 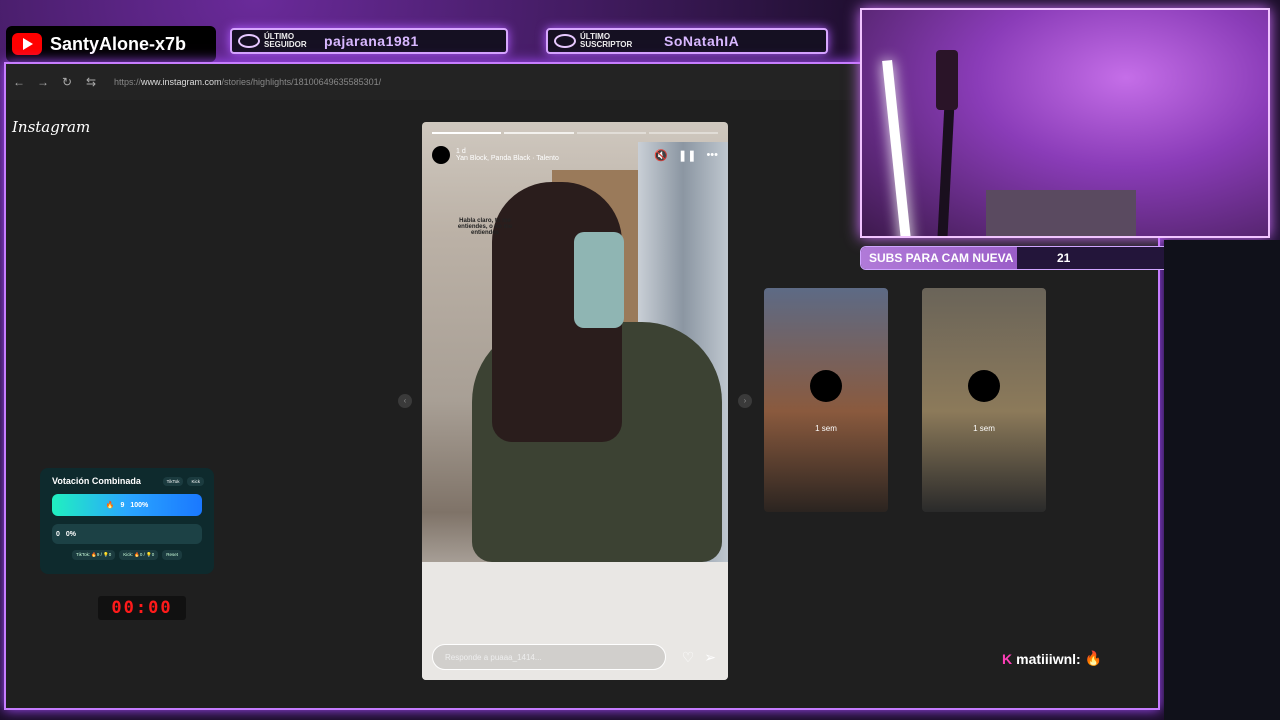 I want to click on chat-user: matiiiwnl:, so click(x=1048, y=658).